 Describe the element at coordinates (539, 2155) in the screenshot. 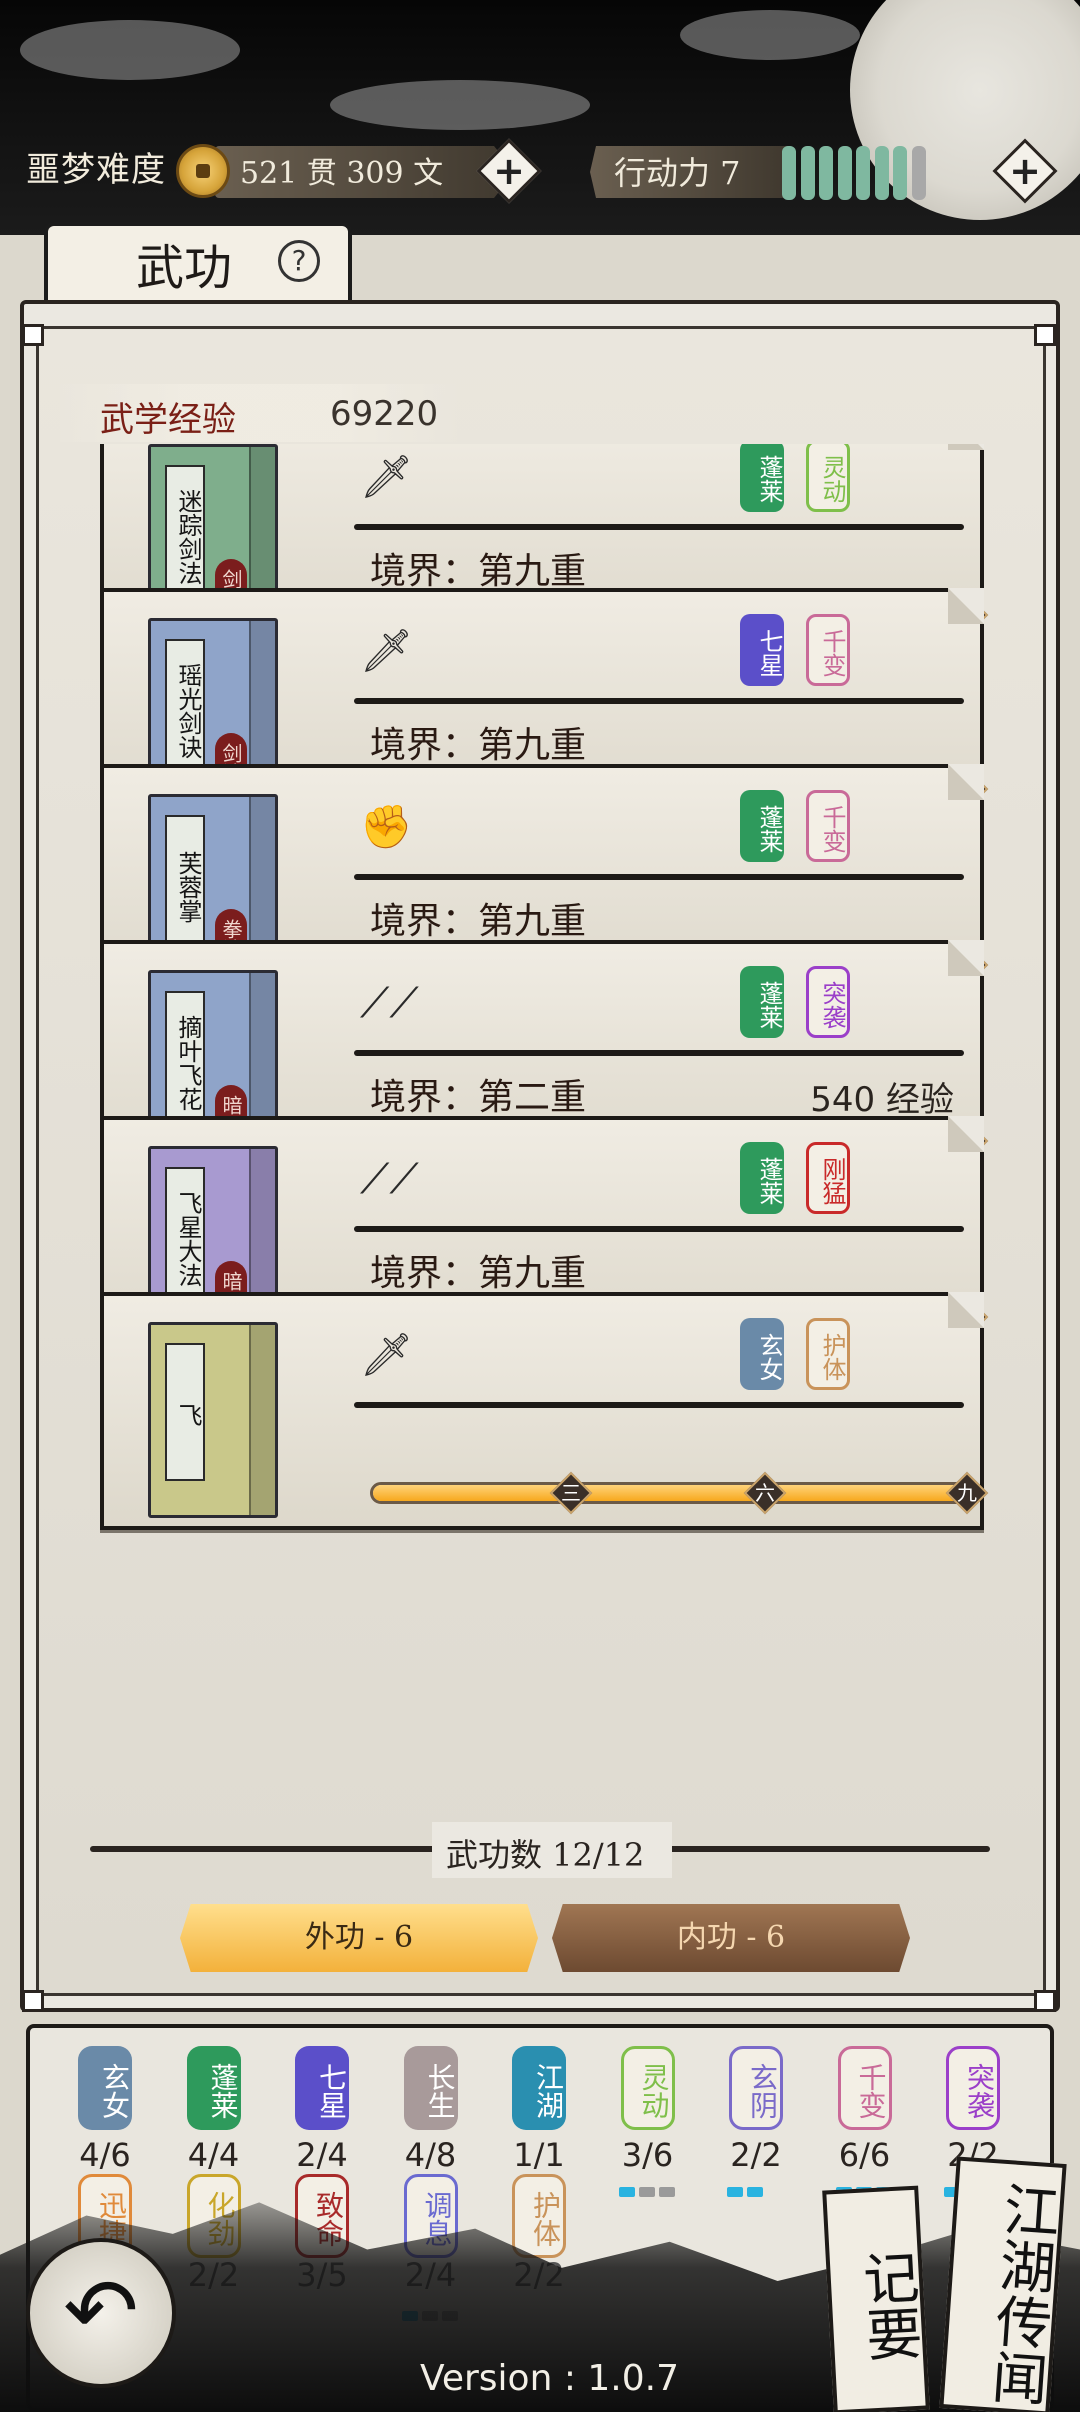

I see `bonus-count: 1/1` at that location.